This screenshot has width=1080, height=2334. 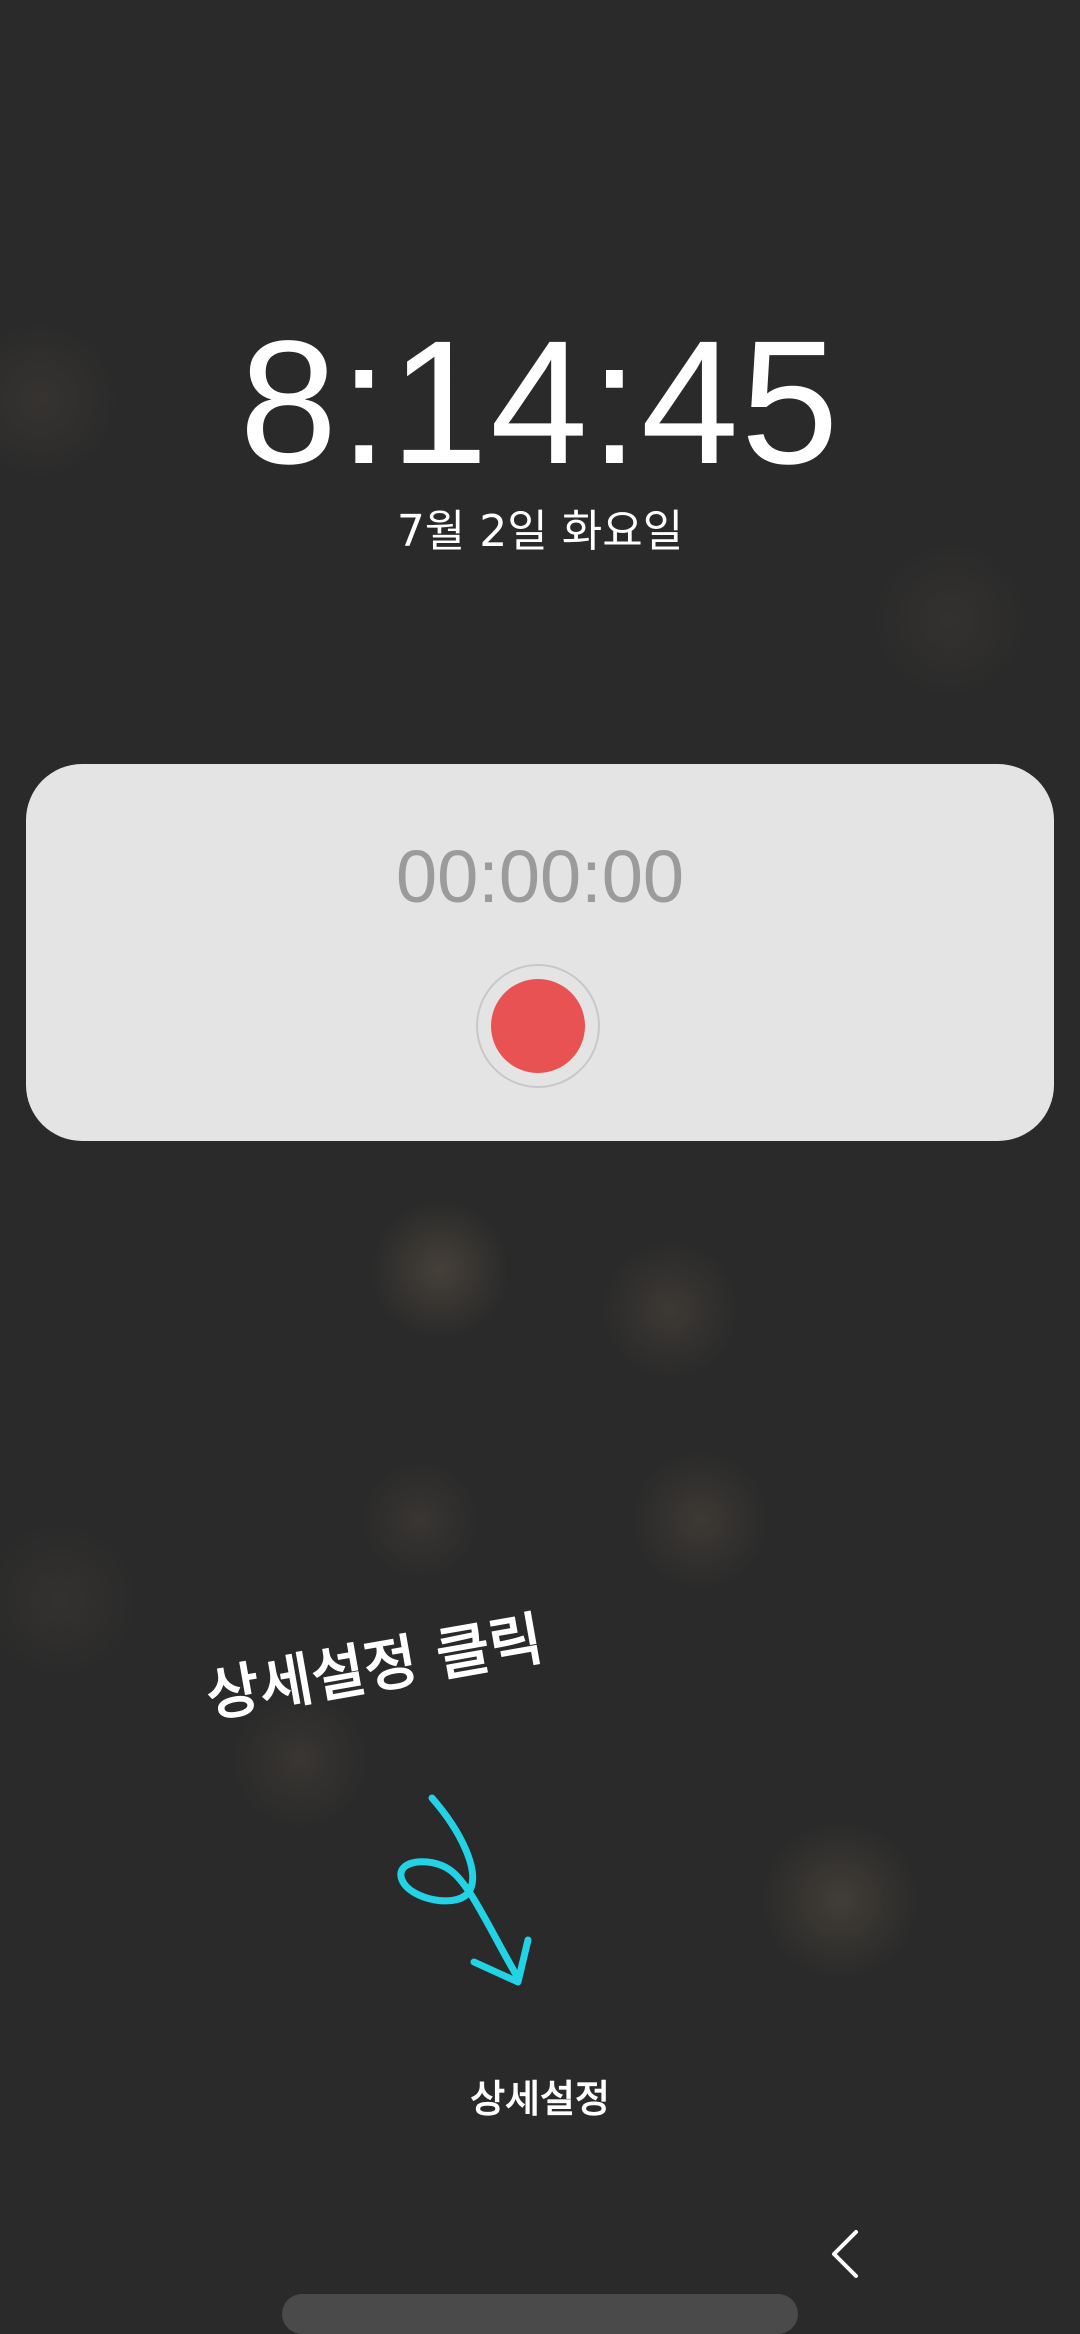 I want to click on record-button, so click(x=538, y=1026).